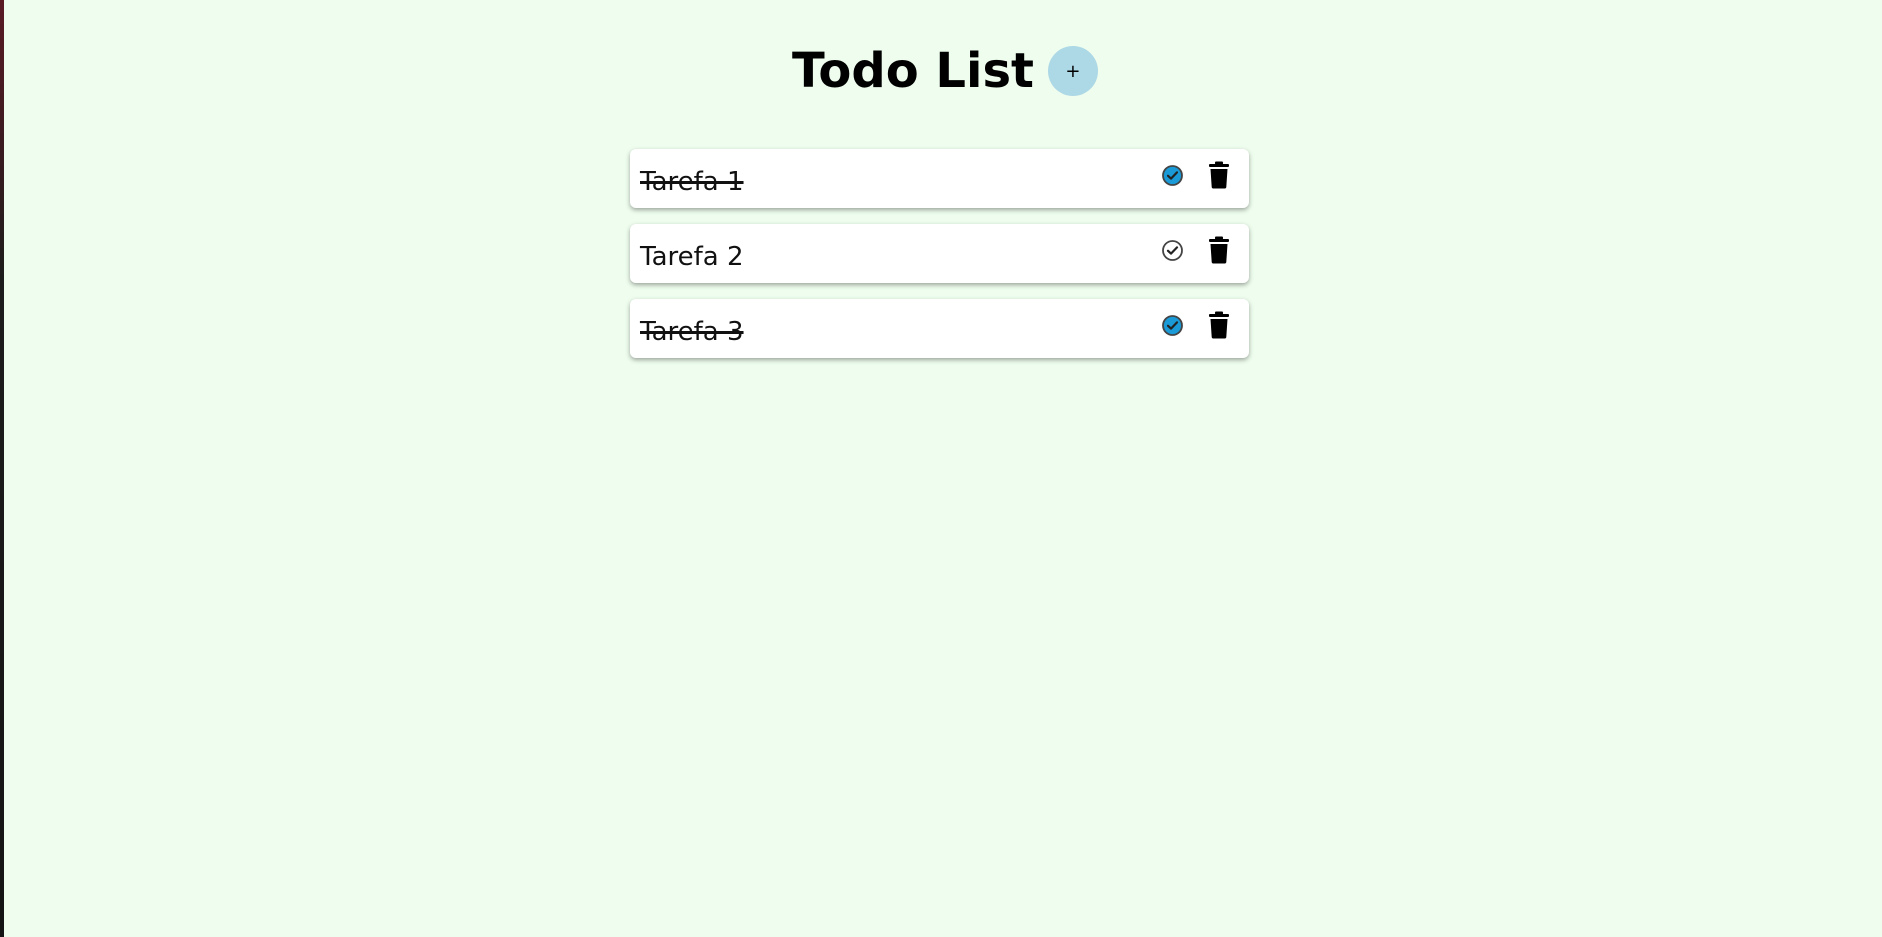 This screenshot has height=937, width=1882. Describe the element at coordinates (1072, 71) in the screenshot. I see `add-todo-button: +` at that location.